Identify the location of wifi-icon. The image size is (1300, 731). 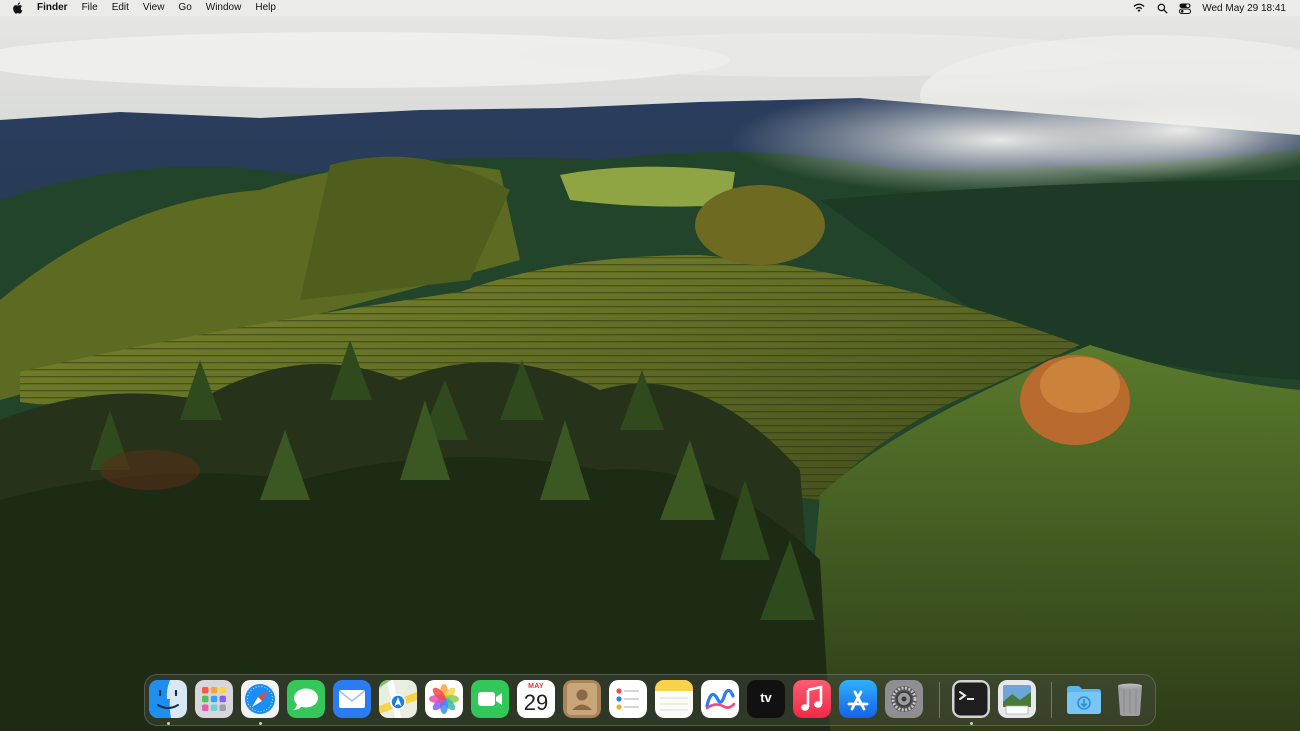
(1139, 8).